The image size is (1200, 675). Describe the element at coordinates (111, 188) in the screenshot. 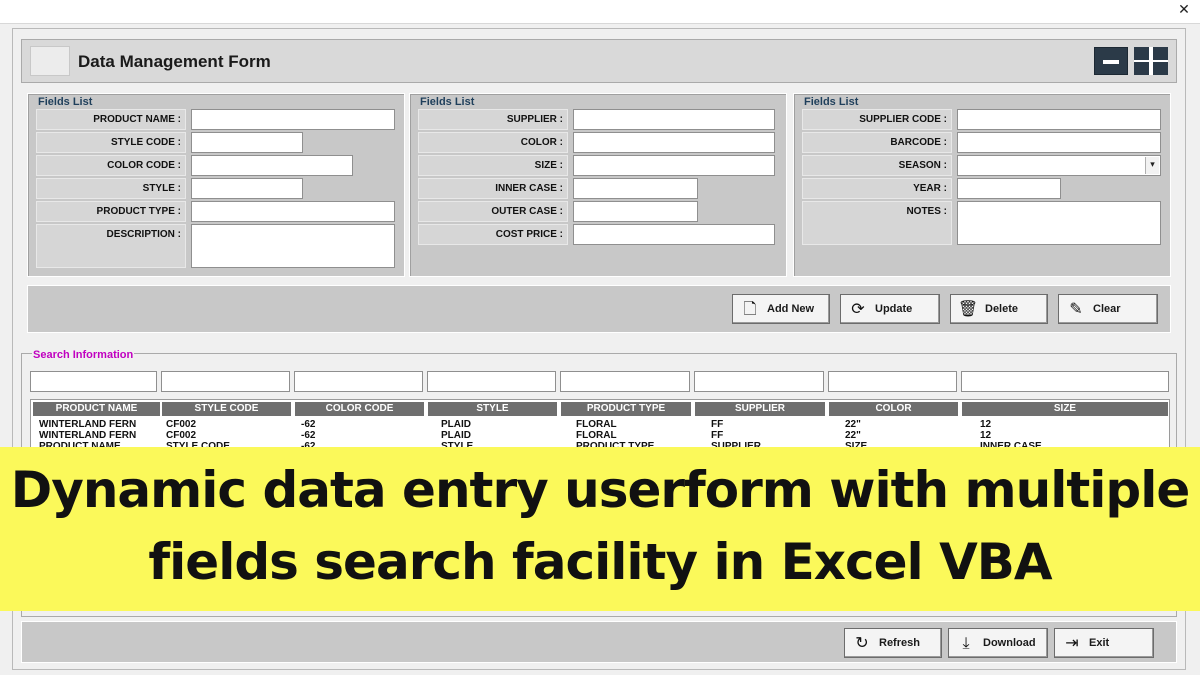

I see `field-label: STYLE :` at that location.